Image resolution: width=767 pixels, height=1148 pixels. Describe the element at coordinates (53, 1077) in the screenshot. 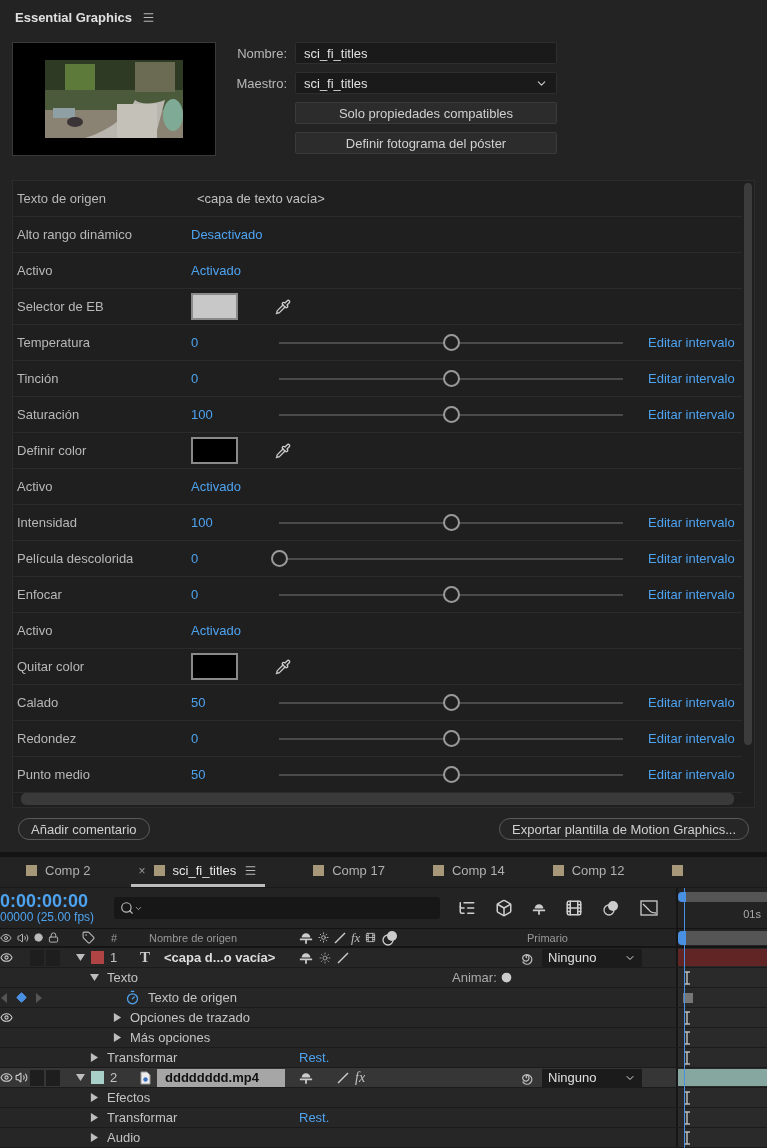

I see `lock-toggle` at that location.